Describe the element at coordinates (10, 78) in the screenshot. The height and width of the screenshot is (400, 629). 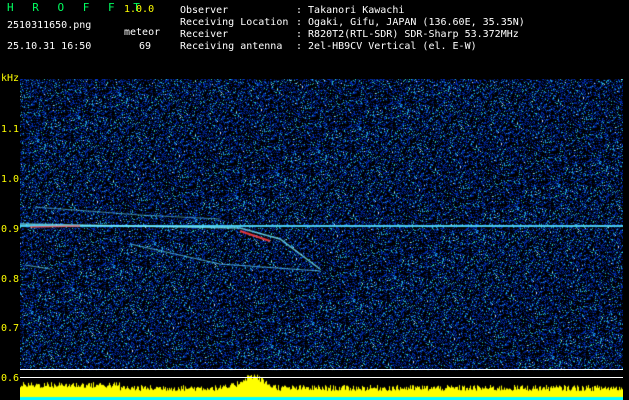
I see `unit-label: kHz` at that location.